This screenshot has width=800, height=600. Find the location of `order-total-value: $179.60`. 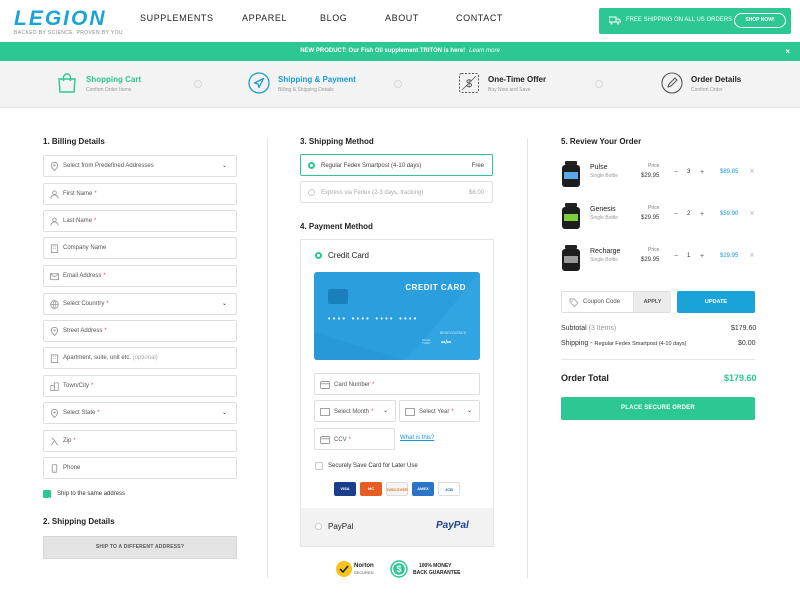

order-total-value: $179.60 is located at coordinates (740, 378).